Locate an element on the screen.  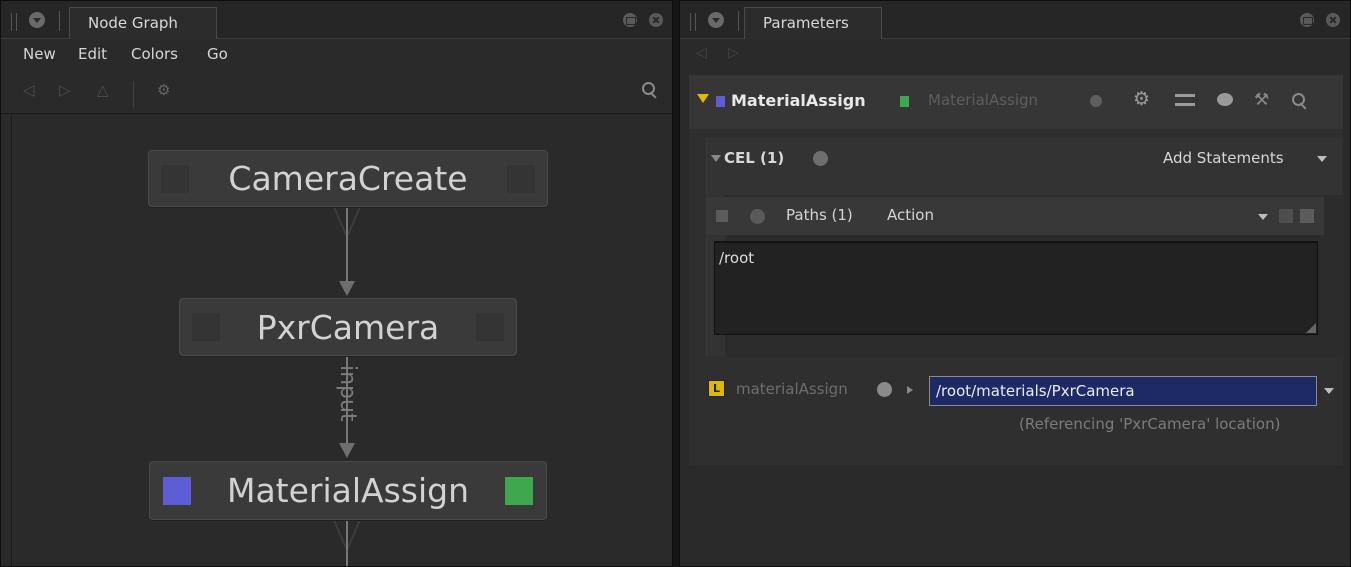
add-statements-button: Add Statements is located at coordinates (1223, 158).